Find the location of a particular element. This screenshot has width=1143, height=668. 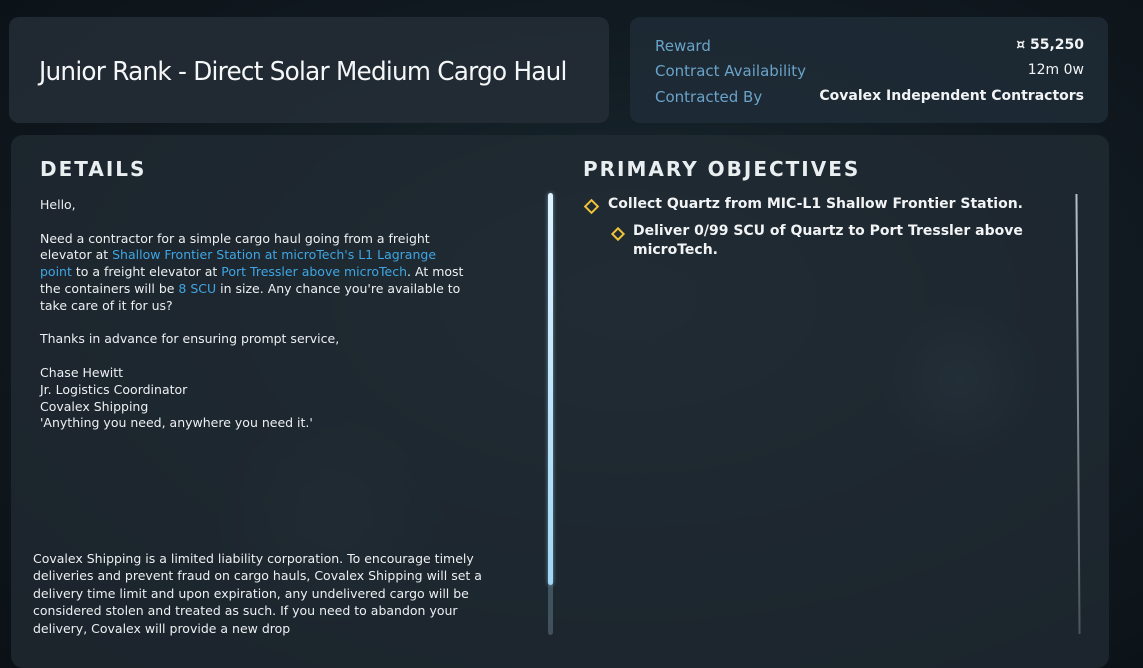

reward-row: Reward ¤ 55,250 is located at coordinates (869, 49).